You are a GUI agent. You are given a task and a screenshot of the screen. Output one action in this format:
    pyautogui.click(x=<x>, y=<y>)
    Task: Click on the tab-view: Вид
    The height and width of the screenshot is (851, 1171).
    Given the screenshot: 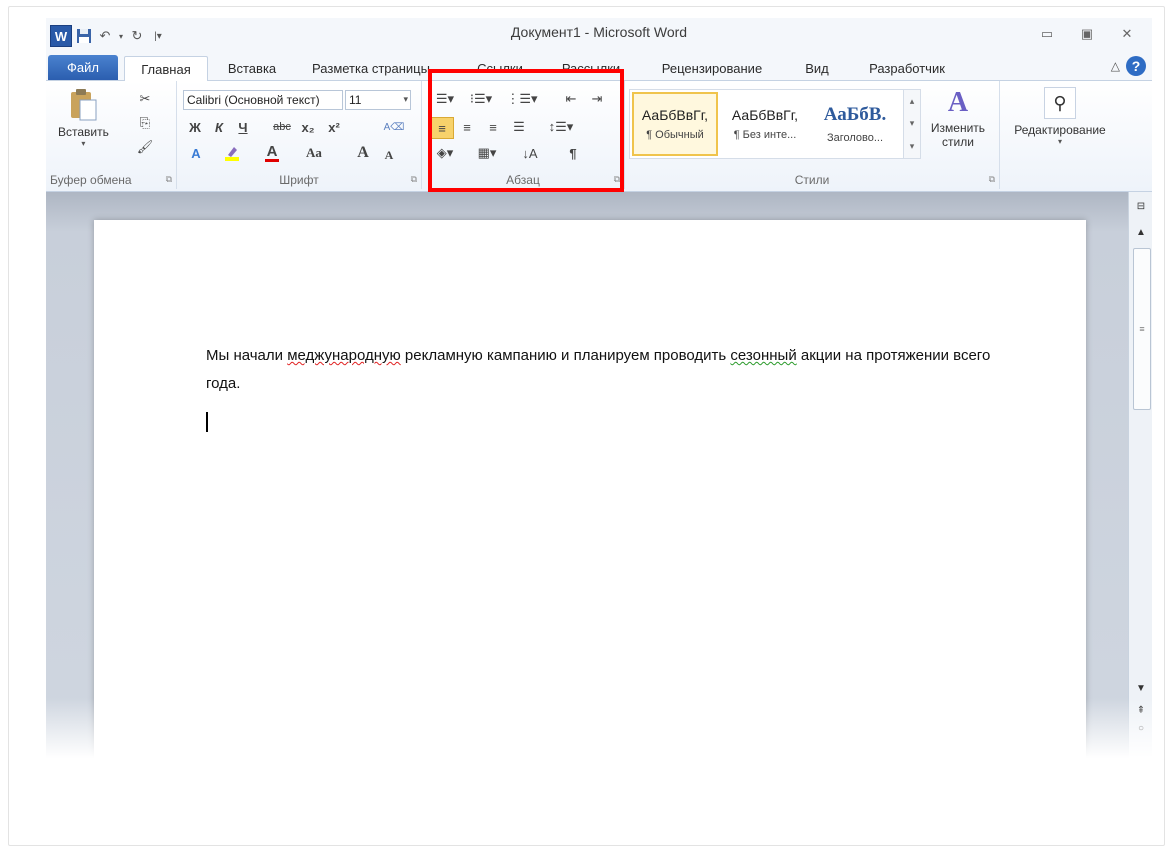 What is the action you would take?
    pyautogui.click(x=817, y=68)
    